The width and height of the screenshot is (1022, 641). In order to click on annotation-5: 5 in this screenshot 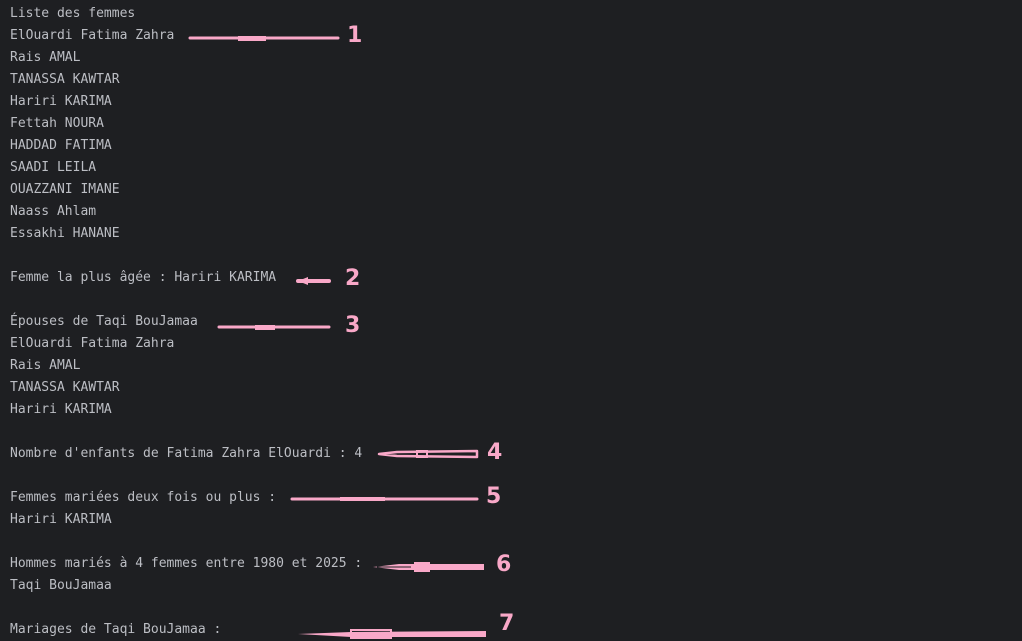, I will do `click(397, 497)`.